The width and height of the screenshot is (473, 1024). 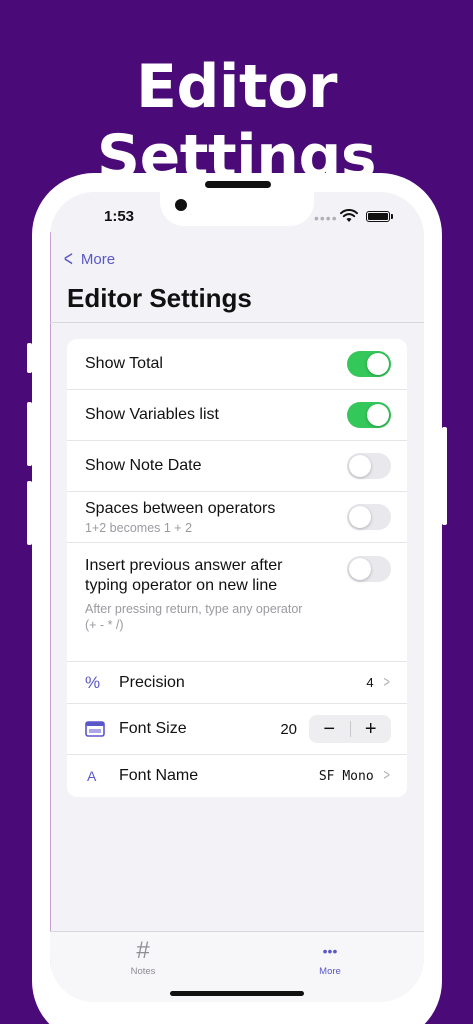 What do you see at coordinates (330, 971) in the screenshot?
I see `tab-label: More` at bounding box center [330, 971].